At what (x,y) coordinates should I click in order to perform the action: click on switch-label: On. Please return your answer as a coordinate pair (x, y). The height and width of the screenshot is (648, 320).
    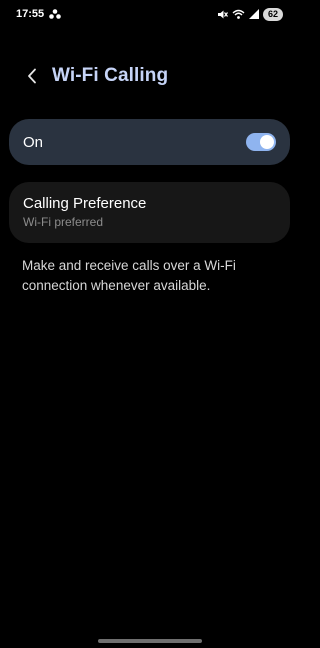
    Looking at the image, I should click on (33, 142).